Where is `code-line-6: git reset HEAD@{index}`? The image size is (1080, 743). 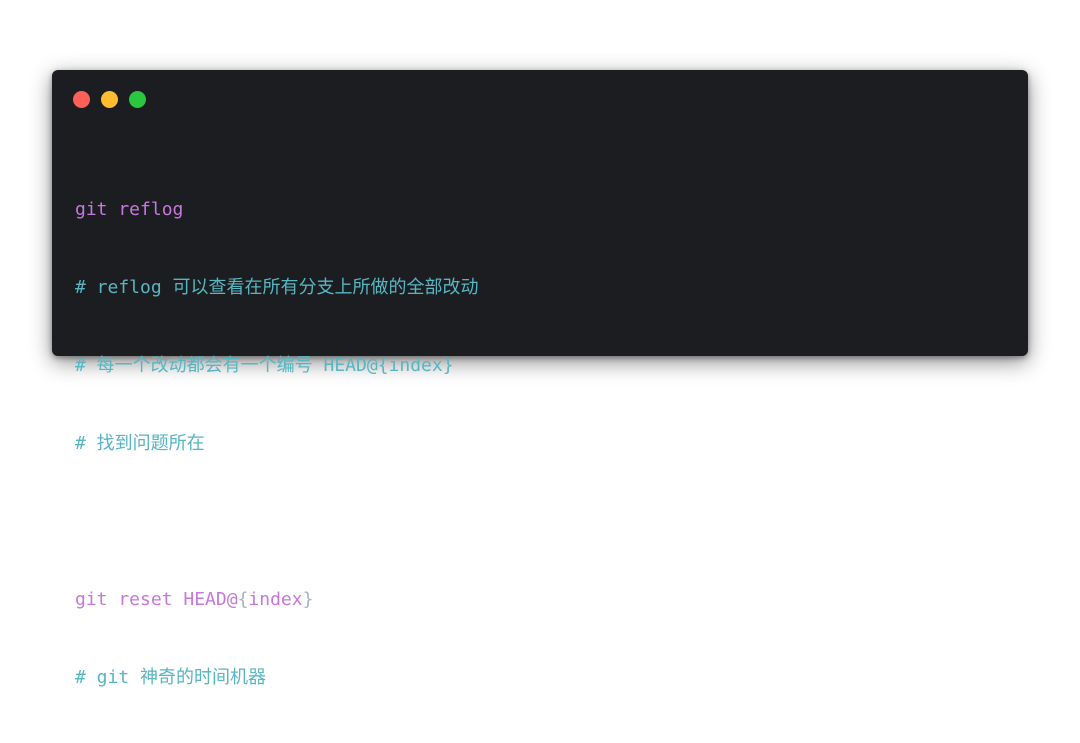
code-line-6: git reset HEAD@{index} is located at coordinates (277, 600).